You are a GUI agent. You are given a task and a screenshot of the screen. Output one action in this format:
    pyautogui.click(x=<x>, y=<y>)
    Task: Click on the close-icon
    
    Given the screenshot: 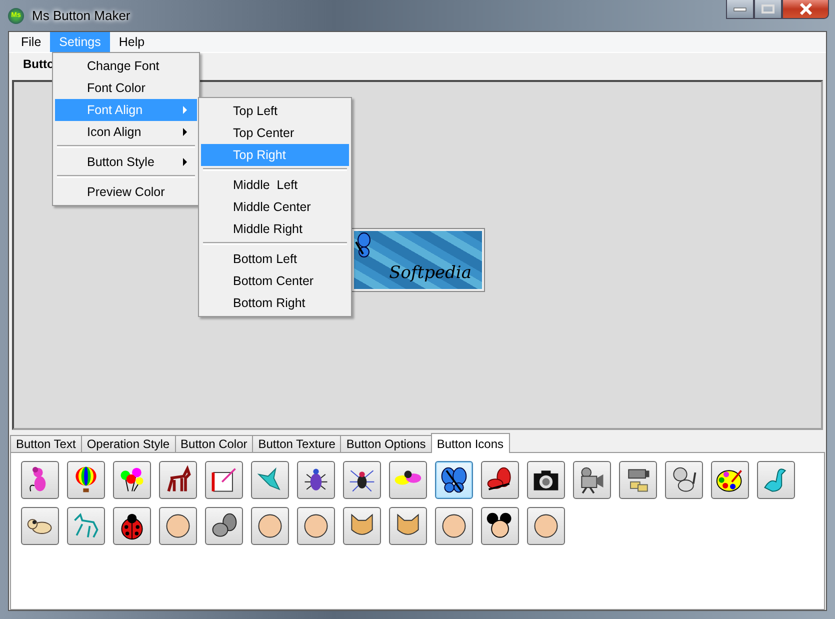 What is the action you would take?
    pyautogui.click(x=805, y=9)
    